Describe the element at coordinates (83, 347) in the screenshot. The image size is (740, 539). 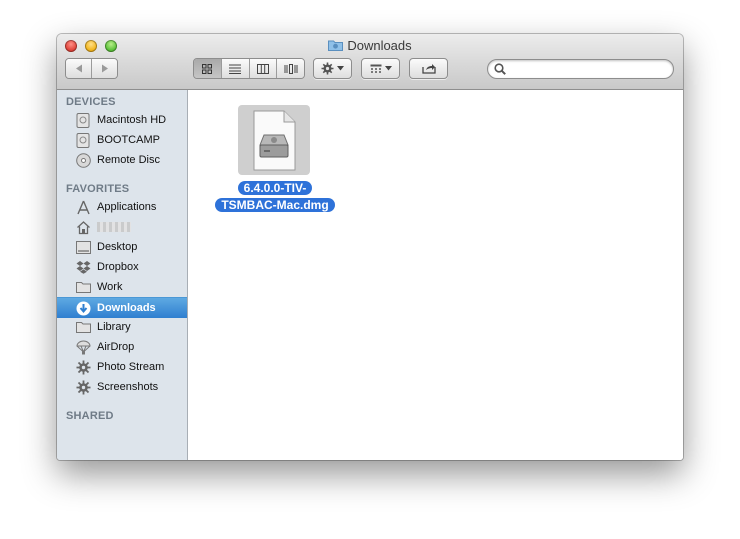
I see `airdrop-icon` at that location.